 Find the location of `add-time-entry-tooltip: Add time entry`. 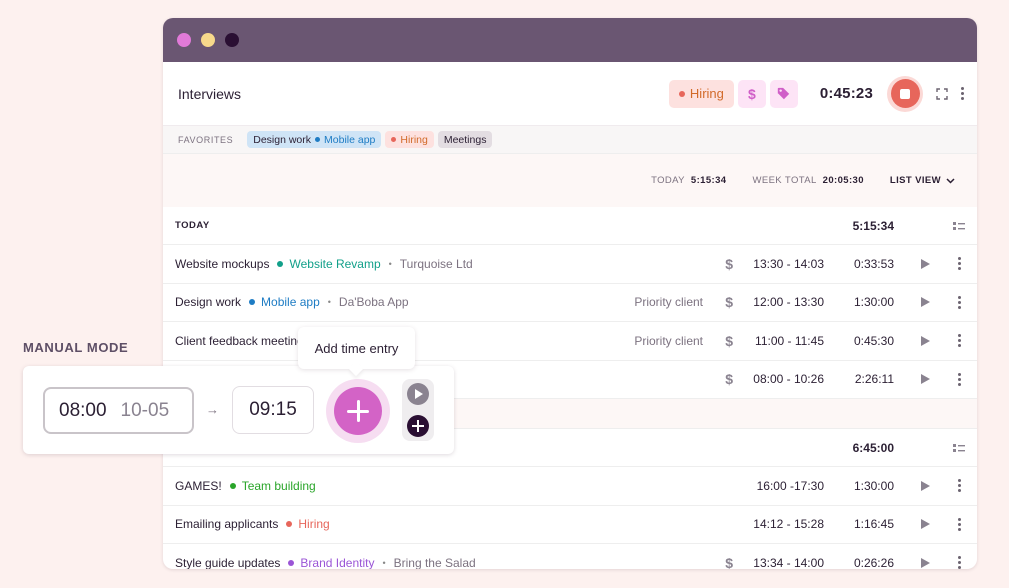

add-time-entry-tooltip: Add time entry is located at coordinates (356, 348).